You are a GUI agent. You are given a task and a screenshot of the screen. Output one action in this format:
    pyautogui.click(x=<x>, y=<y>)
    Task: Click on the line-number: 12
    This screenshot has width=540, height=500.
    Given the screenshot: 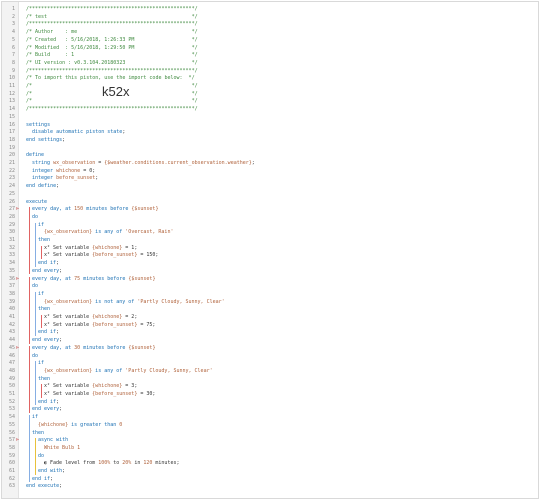 What is the action you would take?
    pyautogui.click(x=11, y=93)
    